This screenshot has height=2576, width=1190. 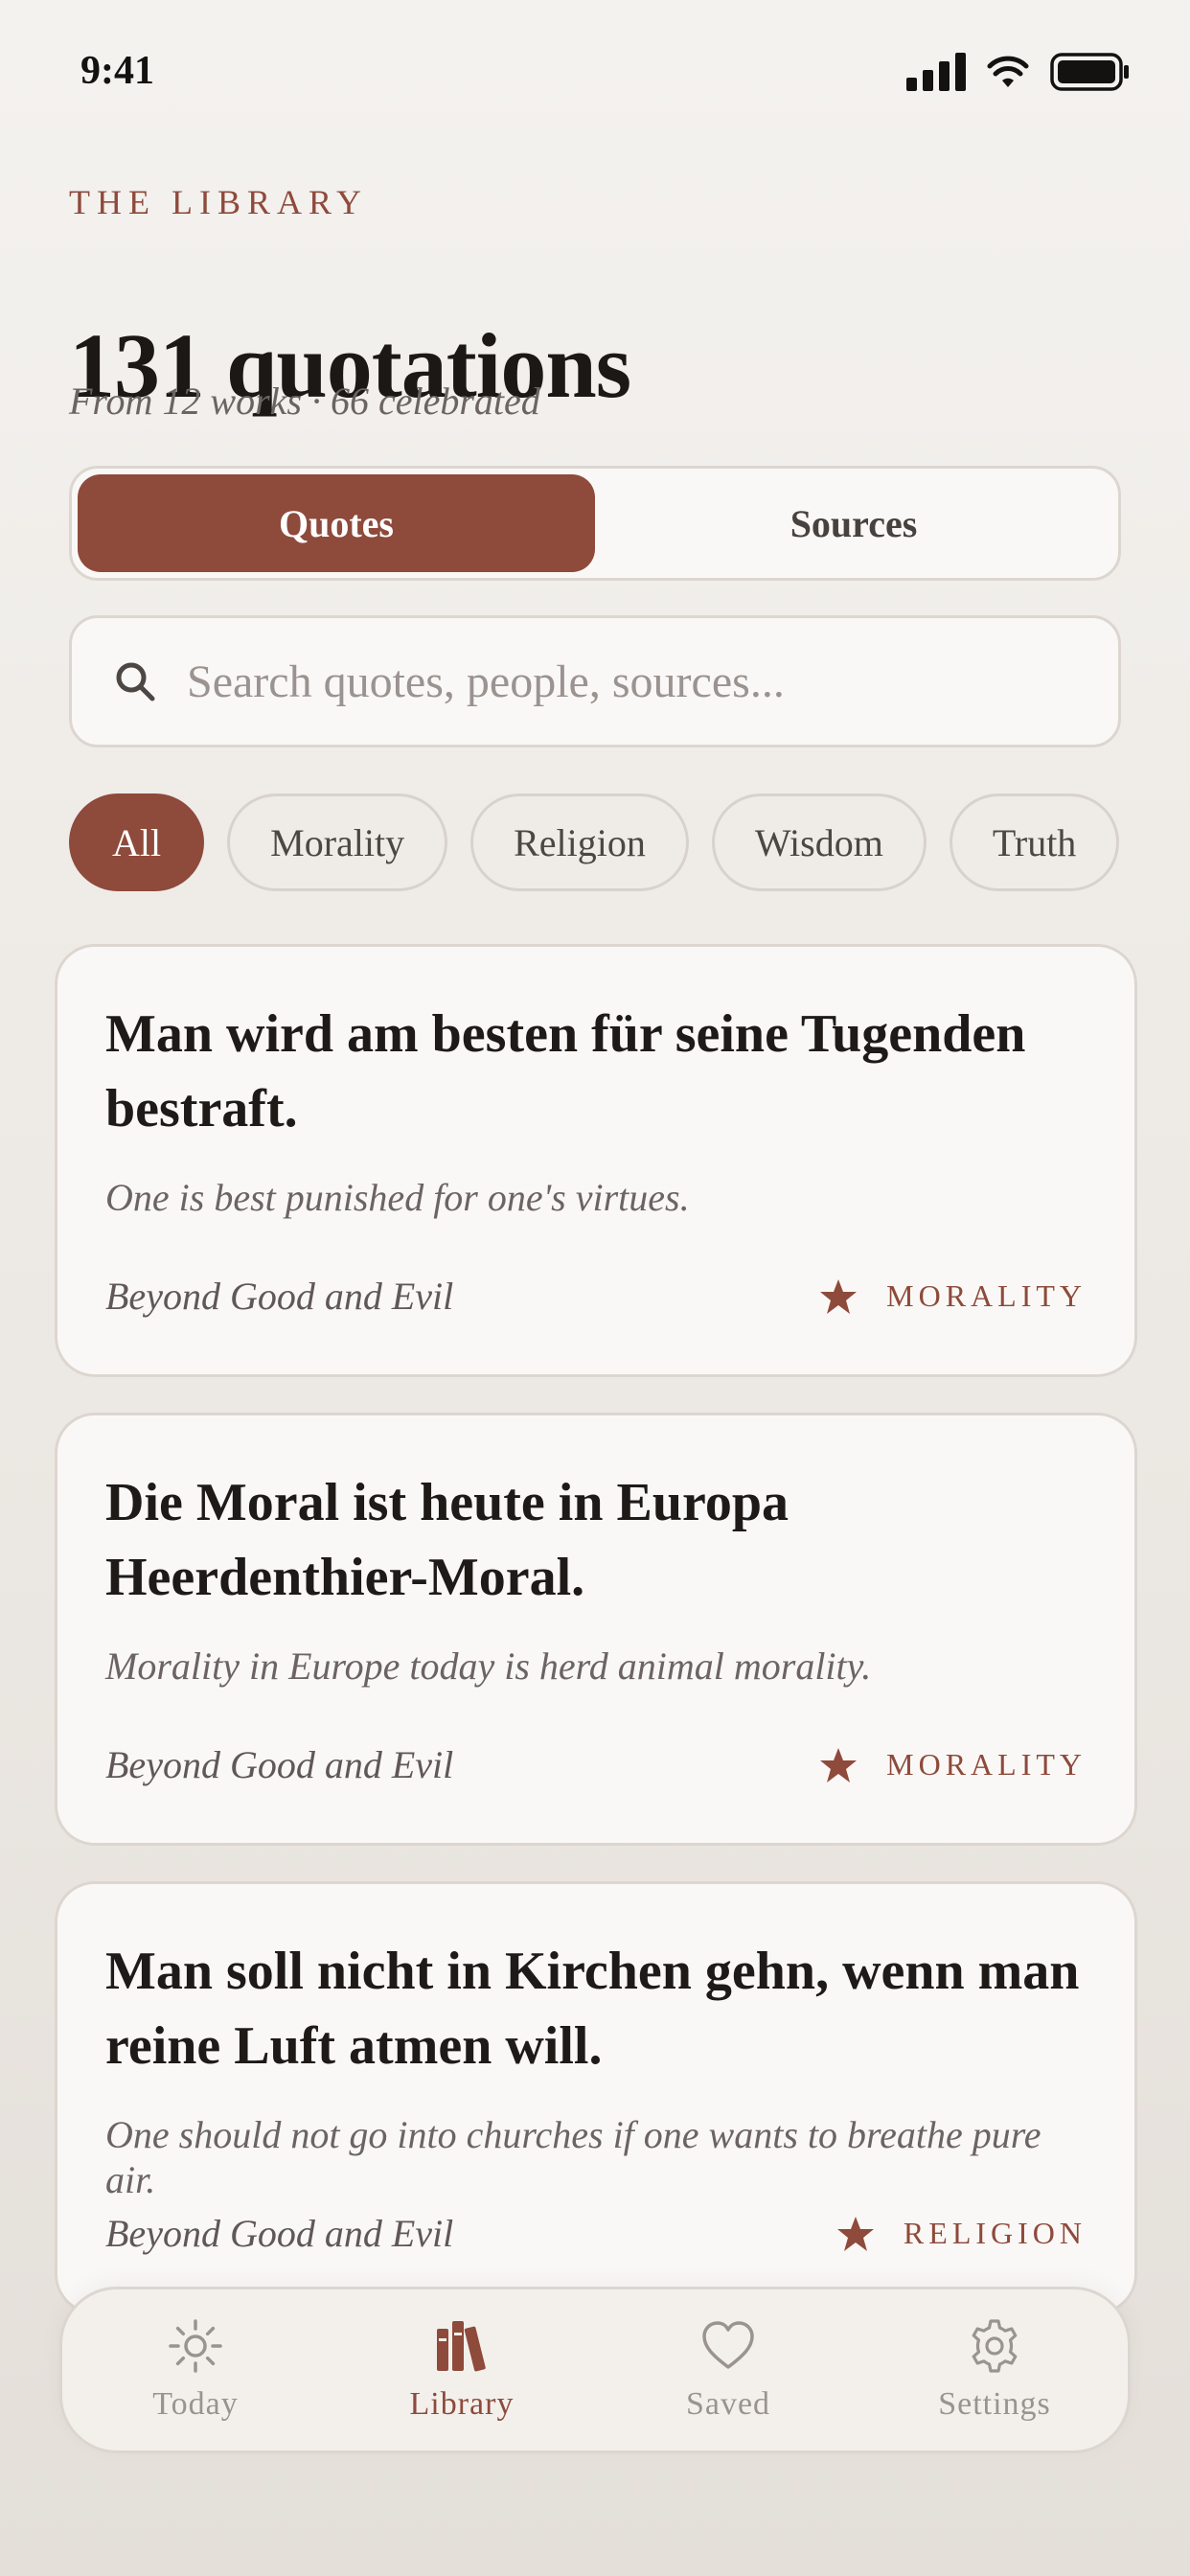 What do you see at coordinates (936, 72) in the screenshot?
I see `cellular-signal-icon` at bounding box center [936, 72].